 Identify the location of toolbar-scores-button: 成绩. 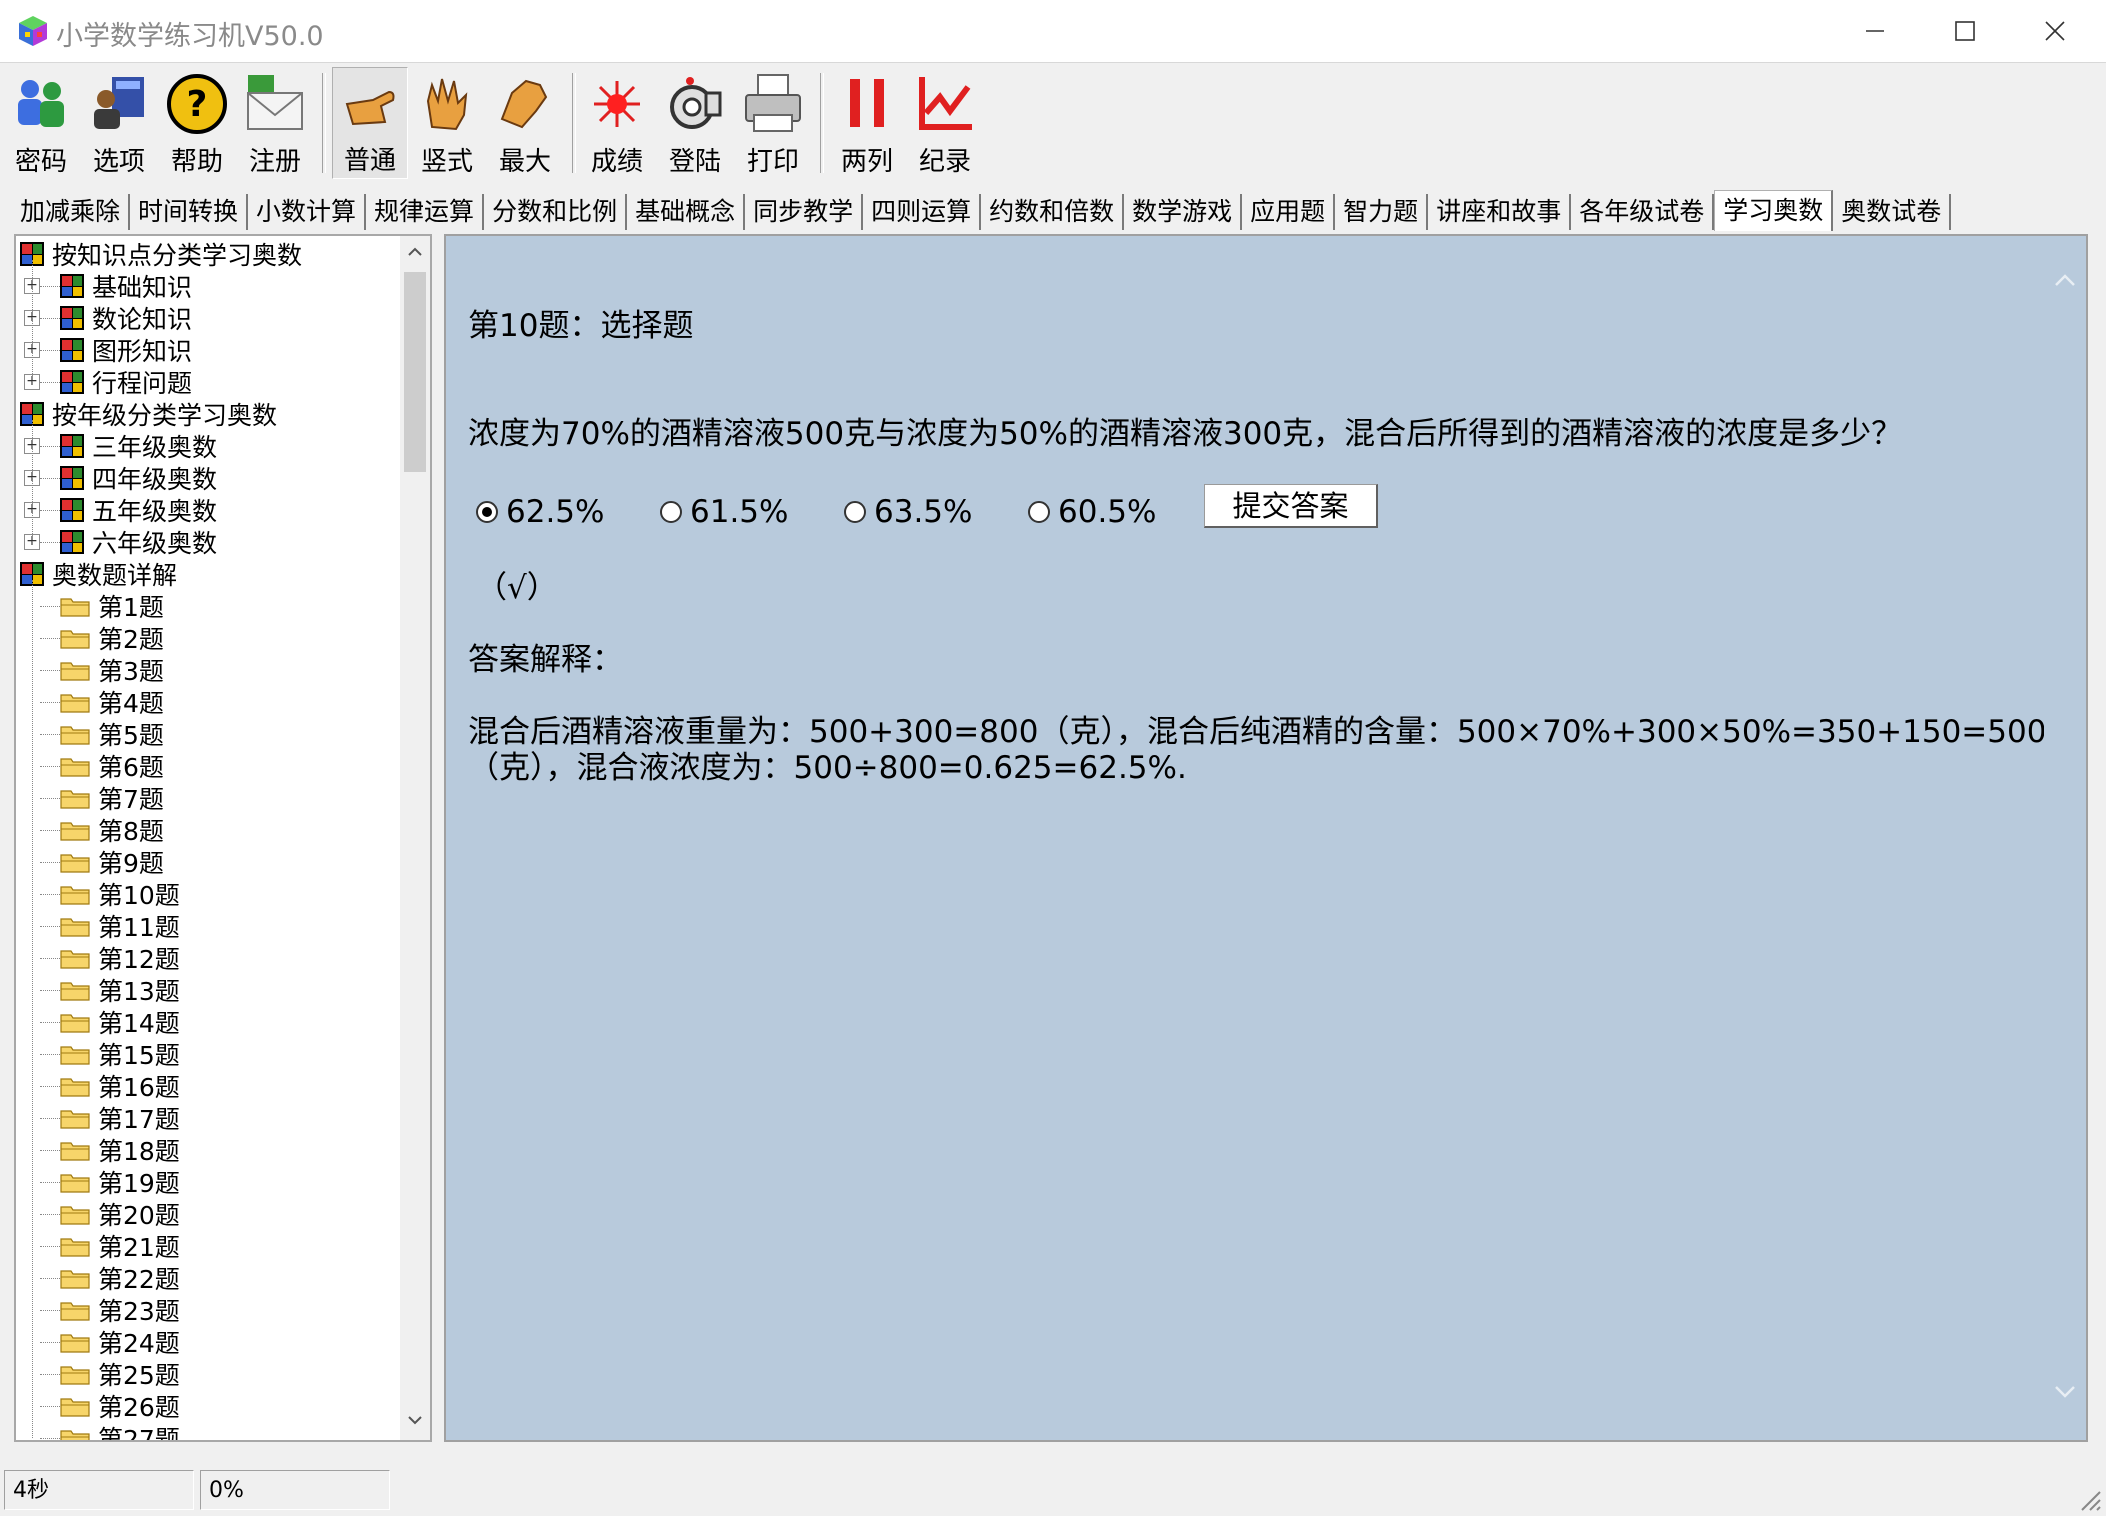
(617, 123).